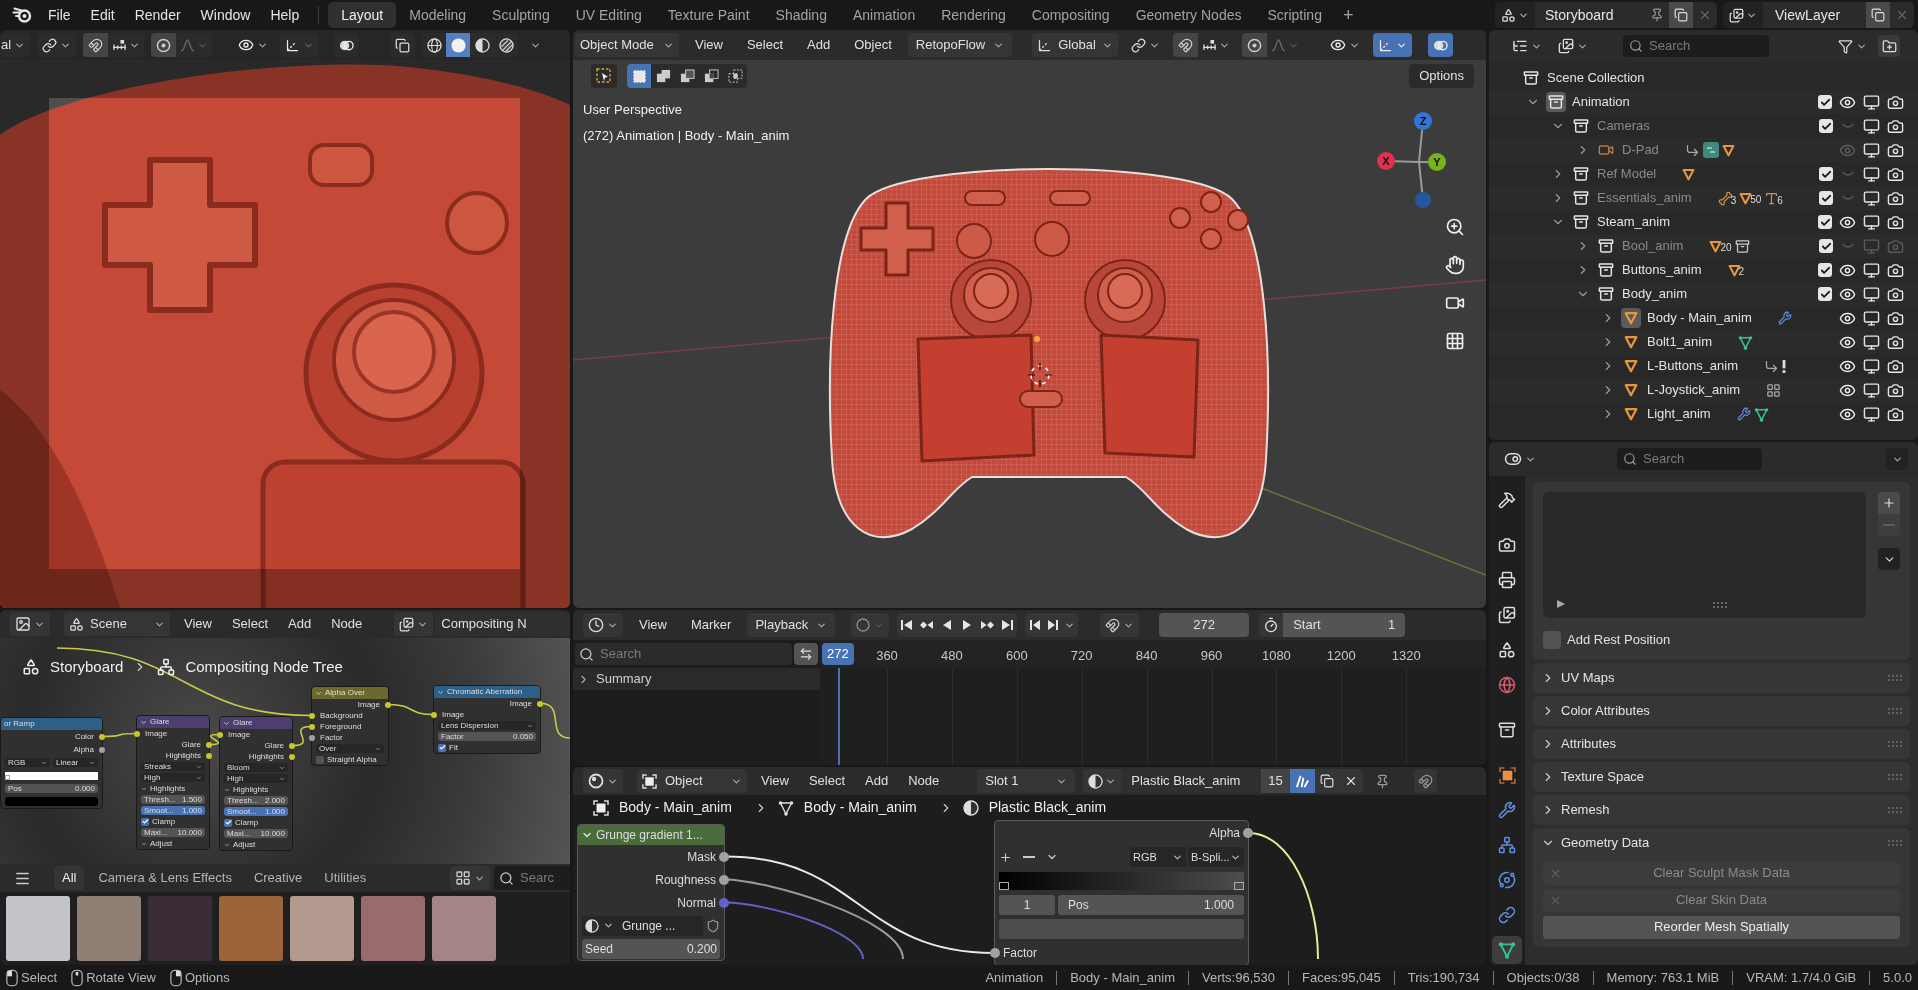  I want to click on collapse-icon, so click(440, 692).